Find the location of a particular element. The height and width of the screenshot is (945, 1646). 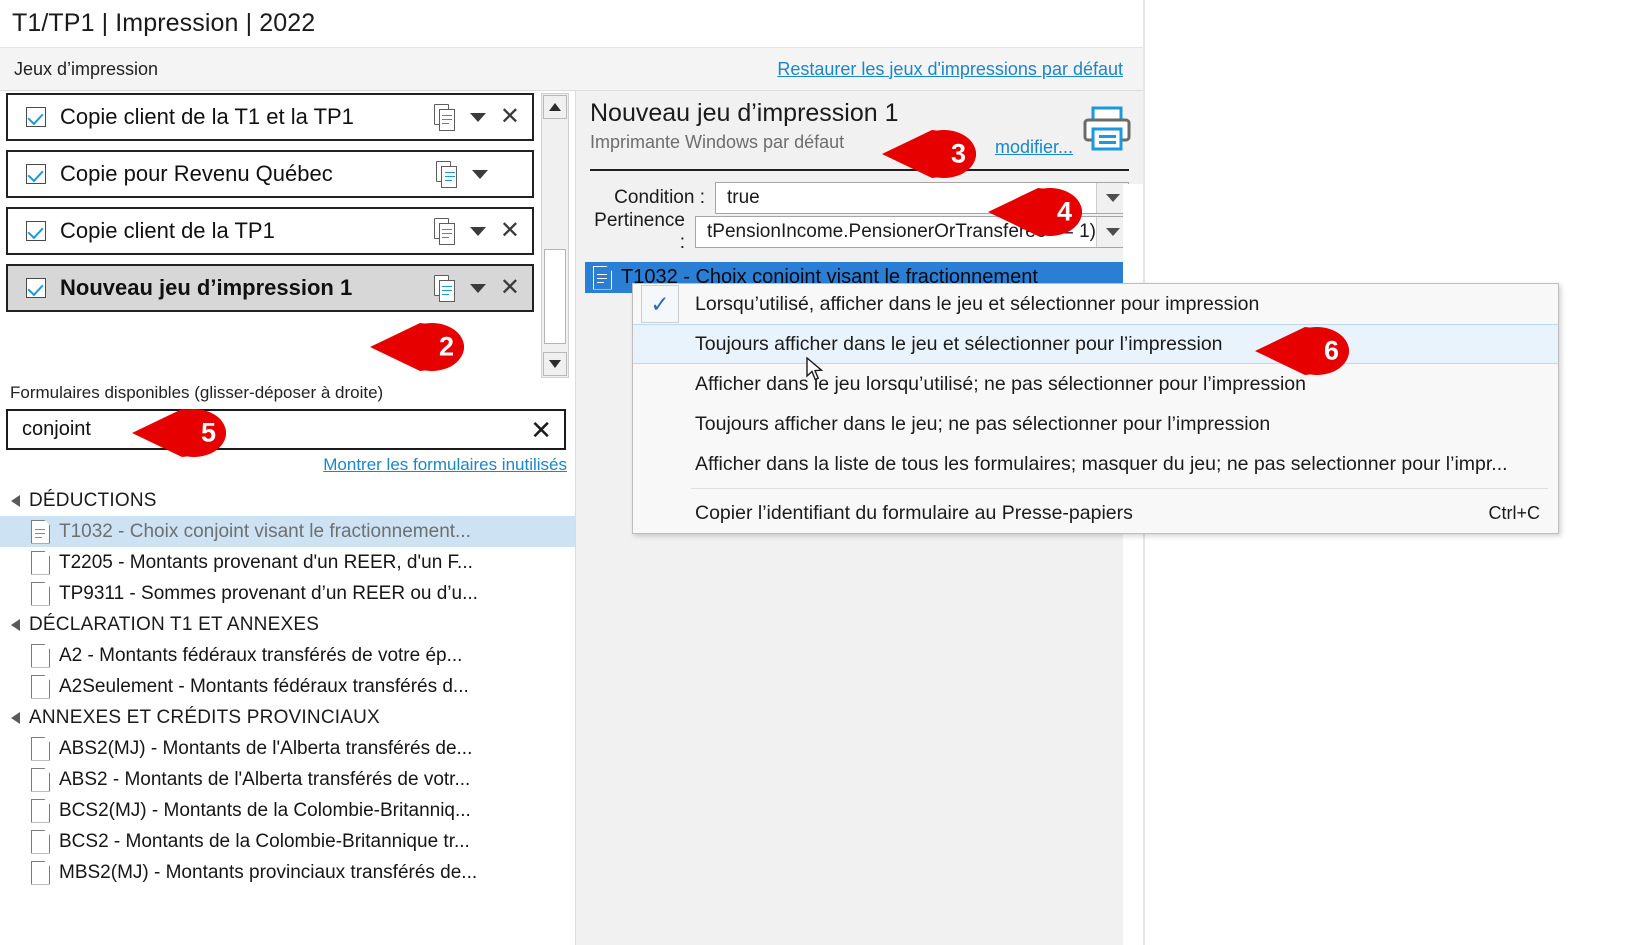

callout-badge: 5 is located at coordinates (178, 433).